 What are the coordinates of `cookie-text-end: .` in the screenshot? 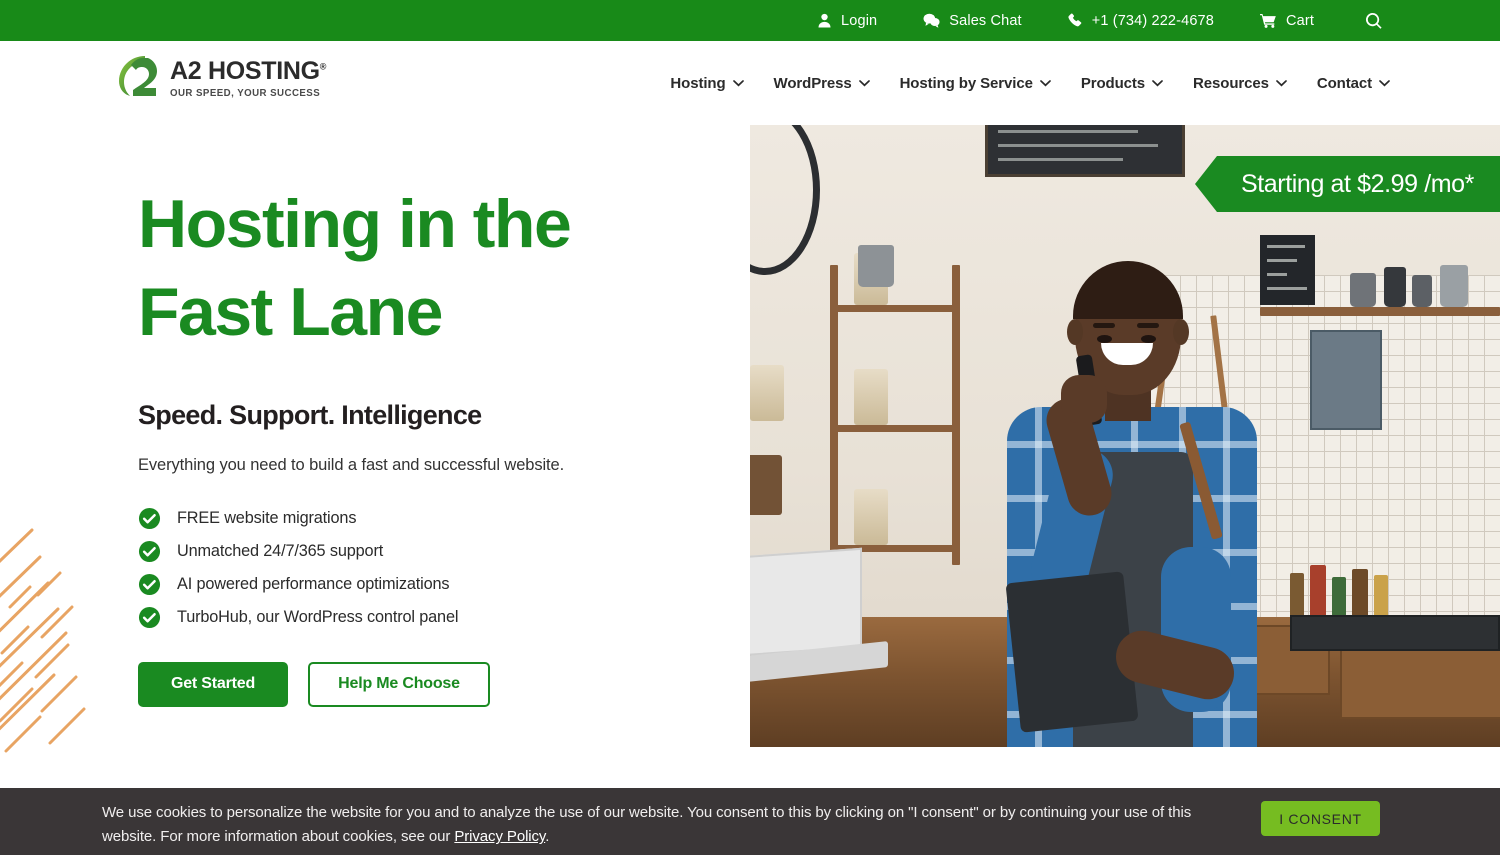 It's located at (547, 837).